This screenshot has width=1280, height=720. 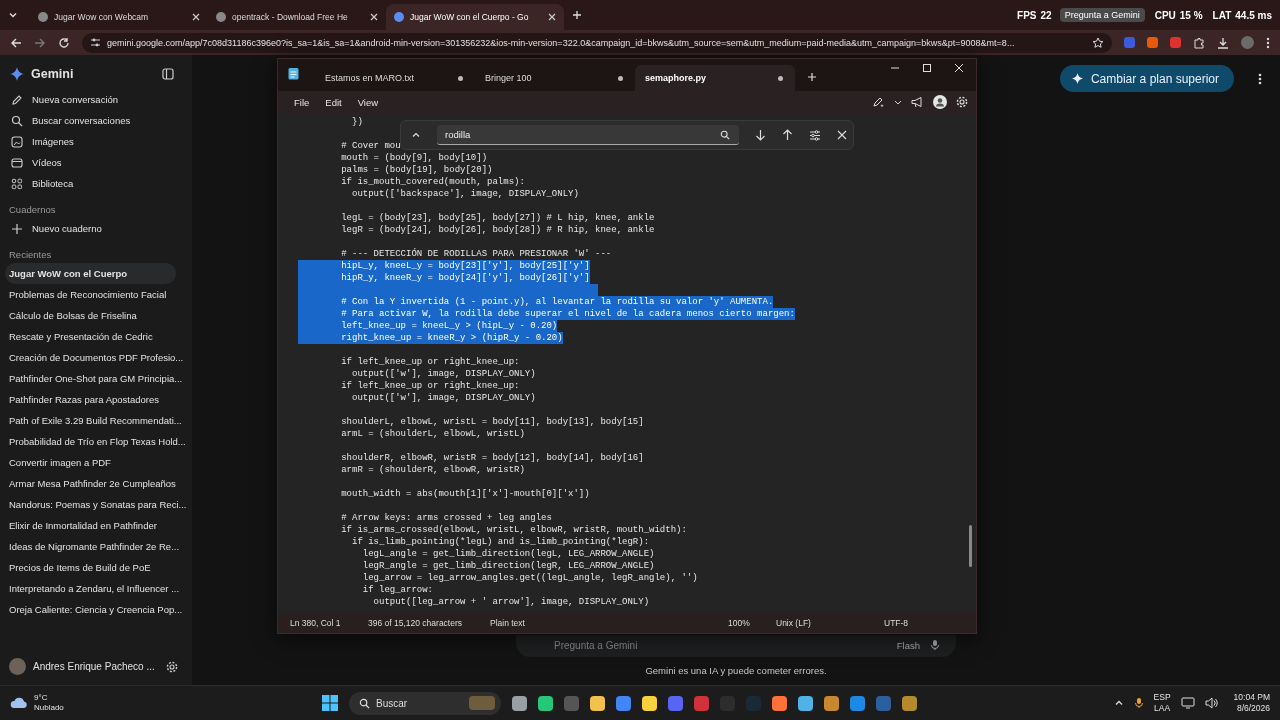 I want to click on clock: 10:04 PM 8/6/2026, so click(x=1251, y=703).